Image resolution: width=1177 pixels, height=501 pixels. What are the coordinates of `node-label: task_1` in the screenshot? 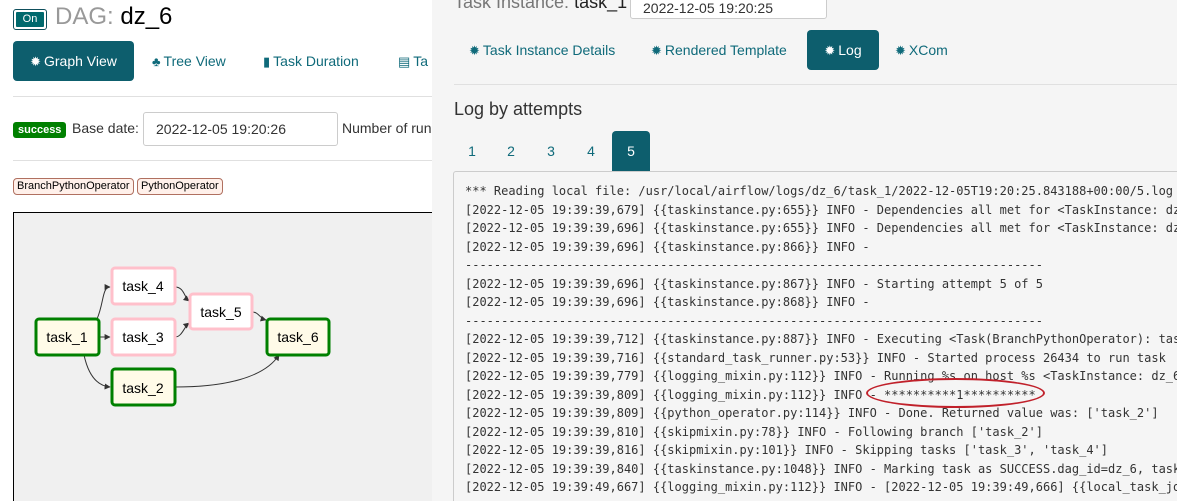 It's located at (66, 337).